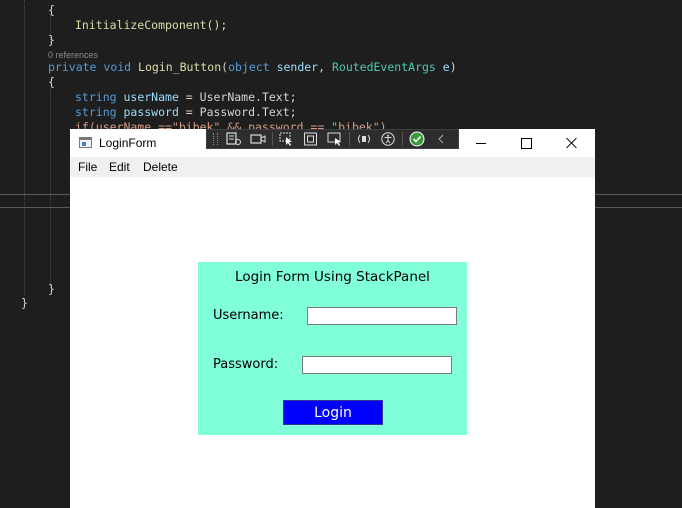 Image resolution: width=682 pixels, height=508 pixels. I want to click on accessibility-icon, so click(388, 139).